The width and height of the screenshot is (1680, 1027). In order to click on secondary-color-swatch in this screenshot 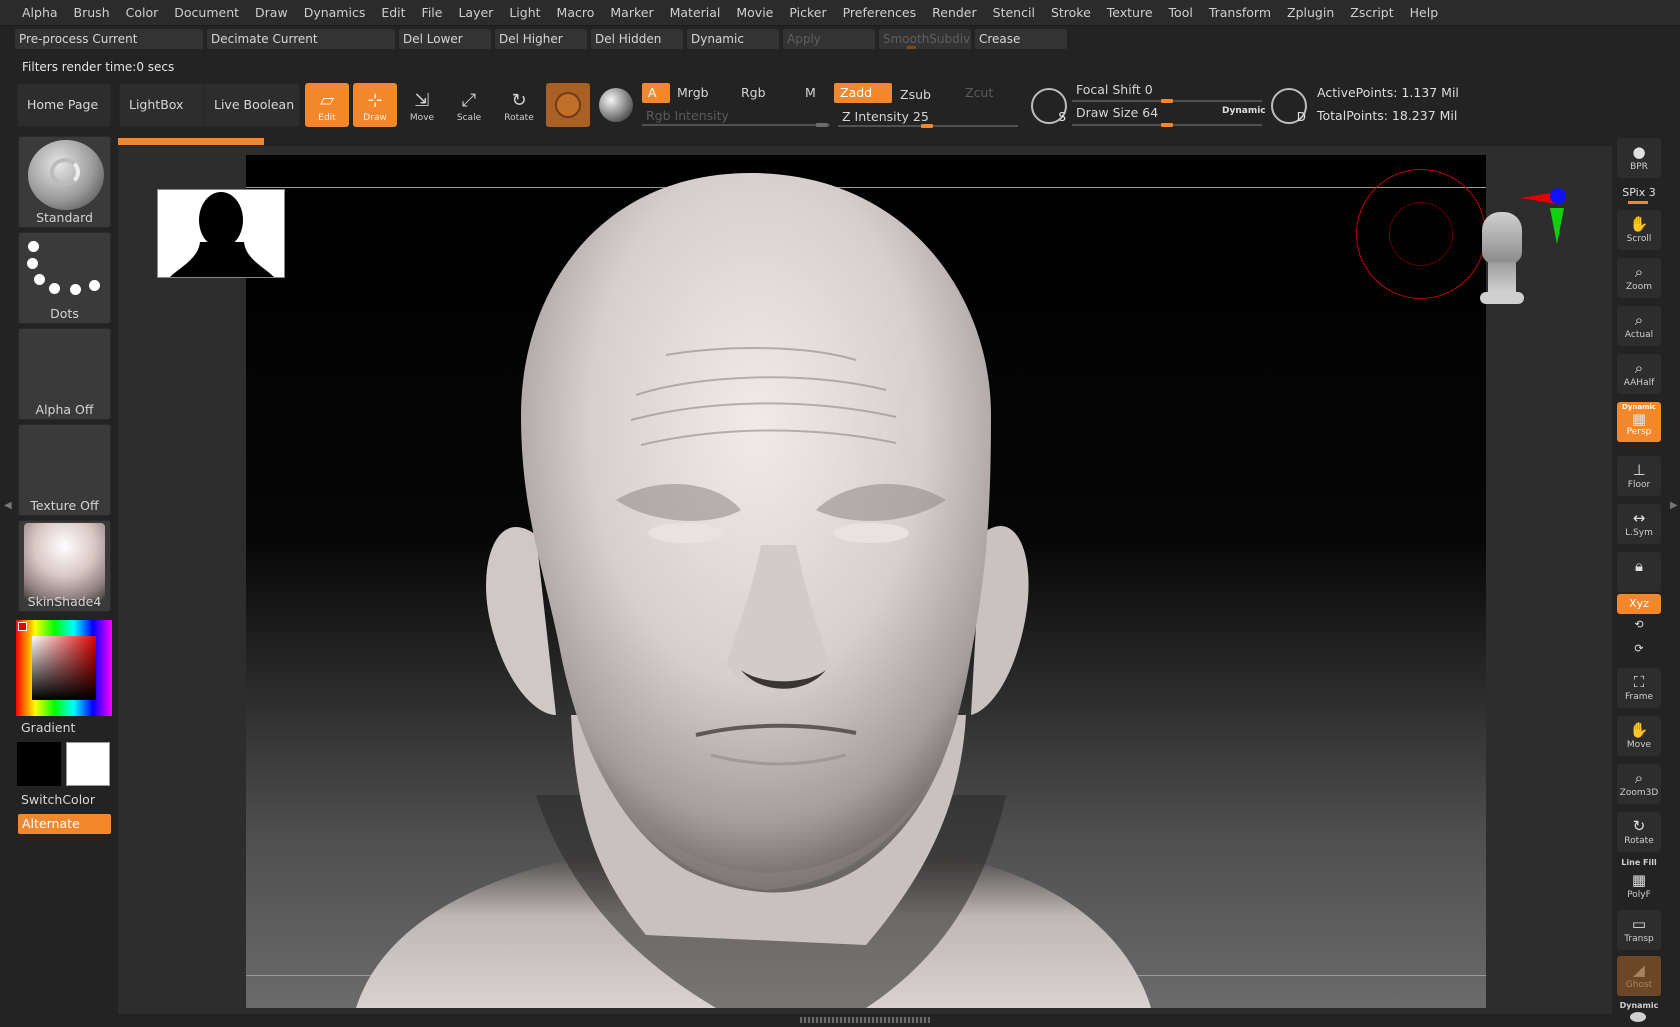, I will do `click(88, 764)`.